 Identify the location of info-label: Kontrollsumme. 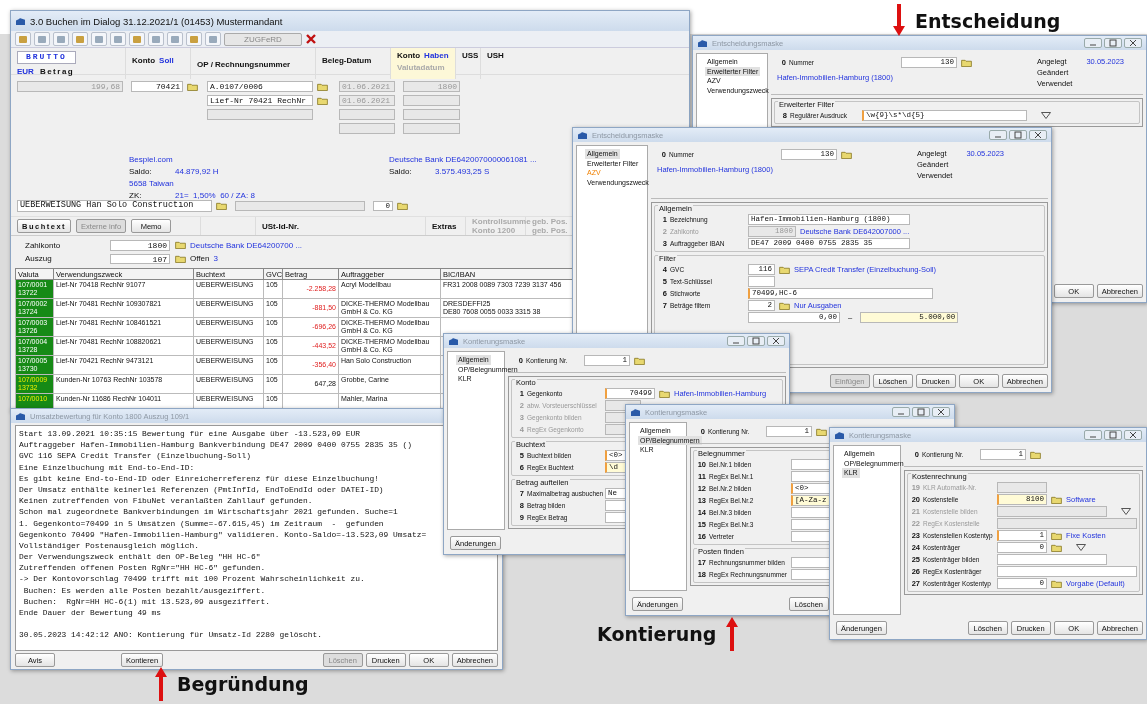
(501, 221).